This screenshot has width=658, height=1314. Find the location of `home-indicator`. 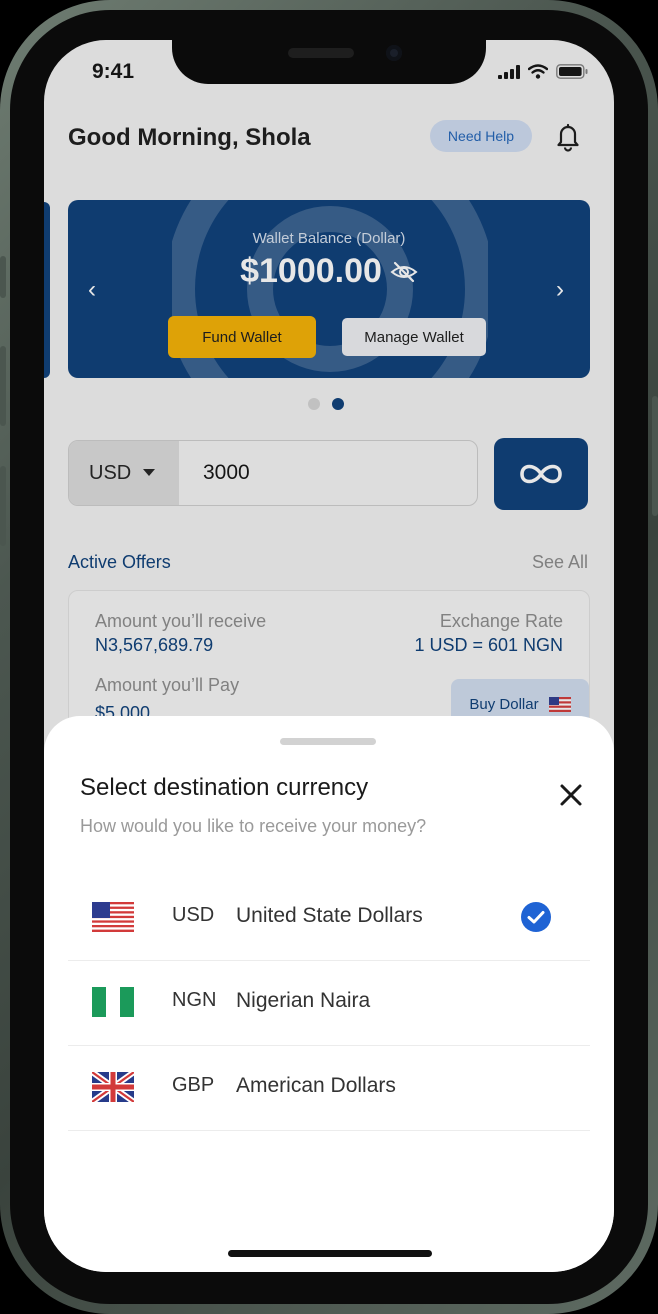

home-indicator is located at coordinates (330, 1253).